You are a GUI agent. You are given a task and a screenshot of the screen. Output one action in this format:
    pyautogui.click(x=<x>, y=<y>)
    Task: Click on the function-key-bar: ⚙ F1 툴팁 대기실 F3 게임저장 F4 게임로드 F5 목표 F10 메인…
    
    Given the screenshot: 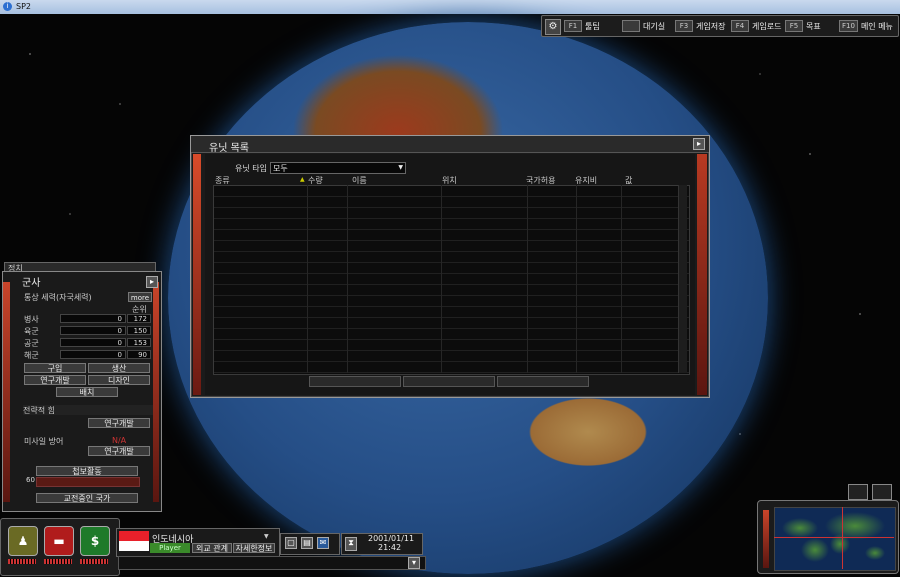 What is the action you would take?
    pyautogui.click(x=720, y=26)
    